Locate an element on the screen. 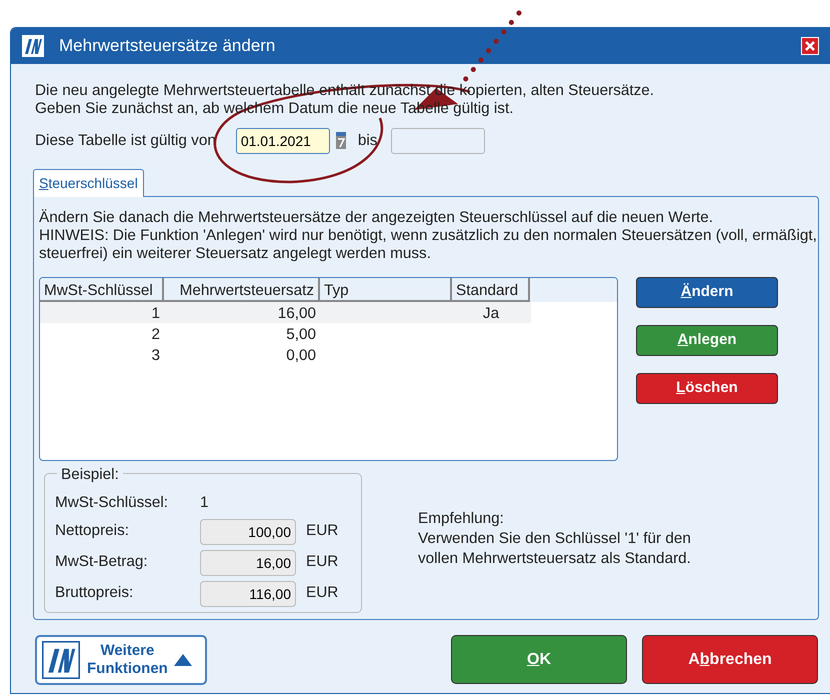 Image resolution: width=830 pixels, height=700 pixels. date-to-field is located at coordinates (438, 141).